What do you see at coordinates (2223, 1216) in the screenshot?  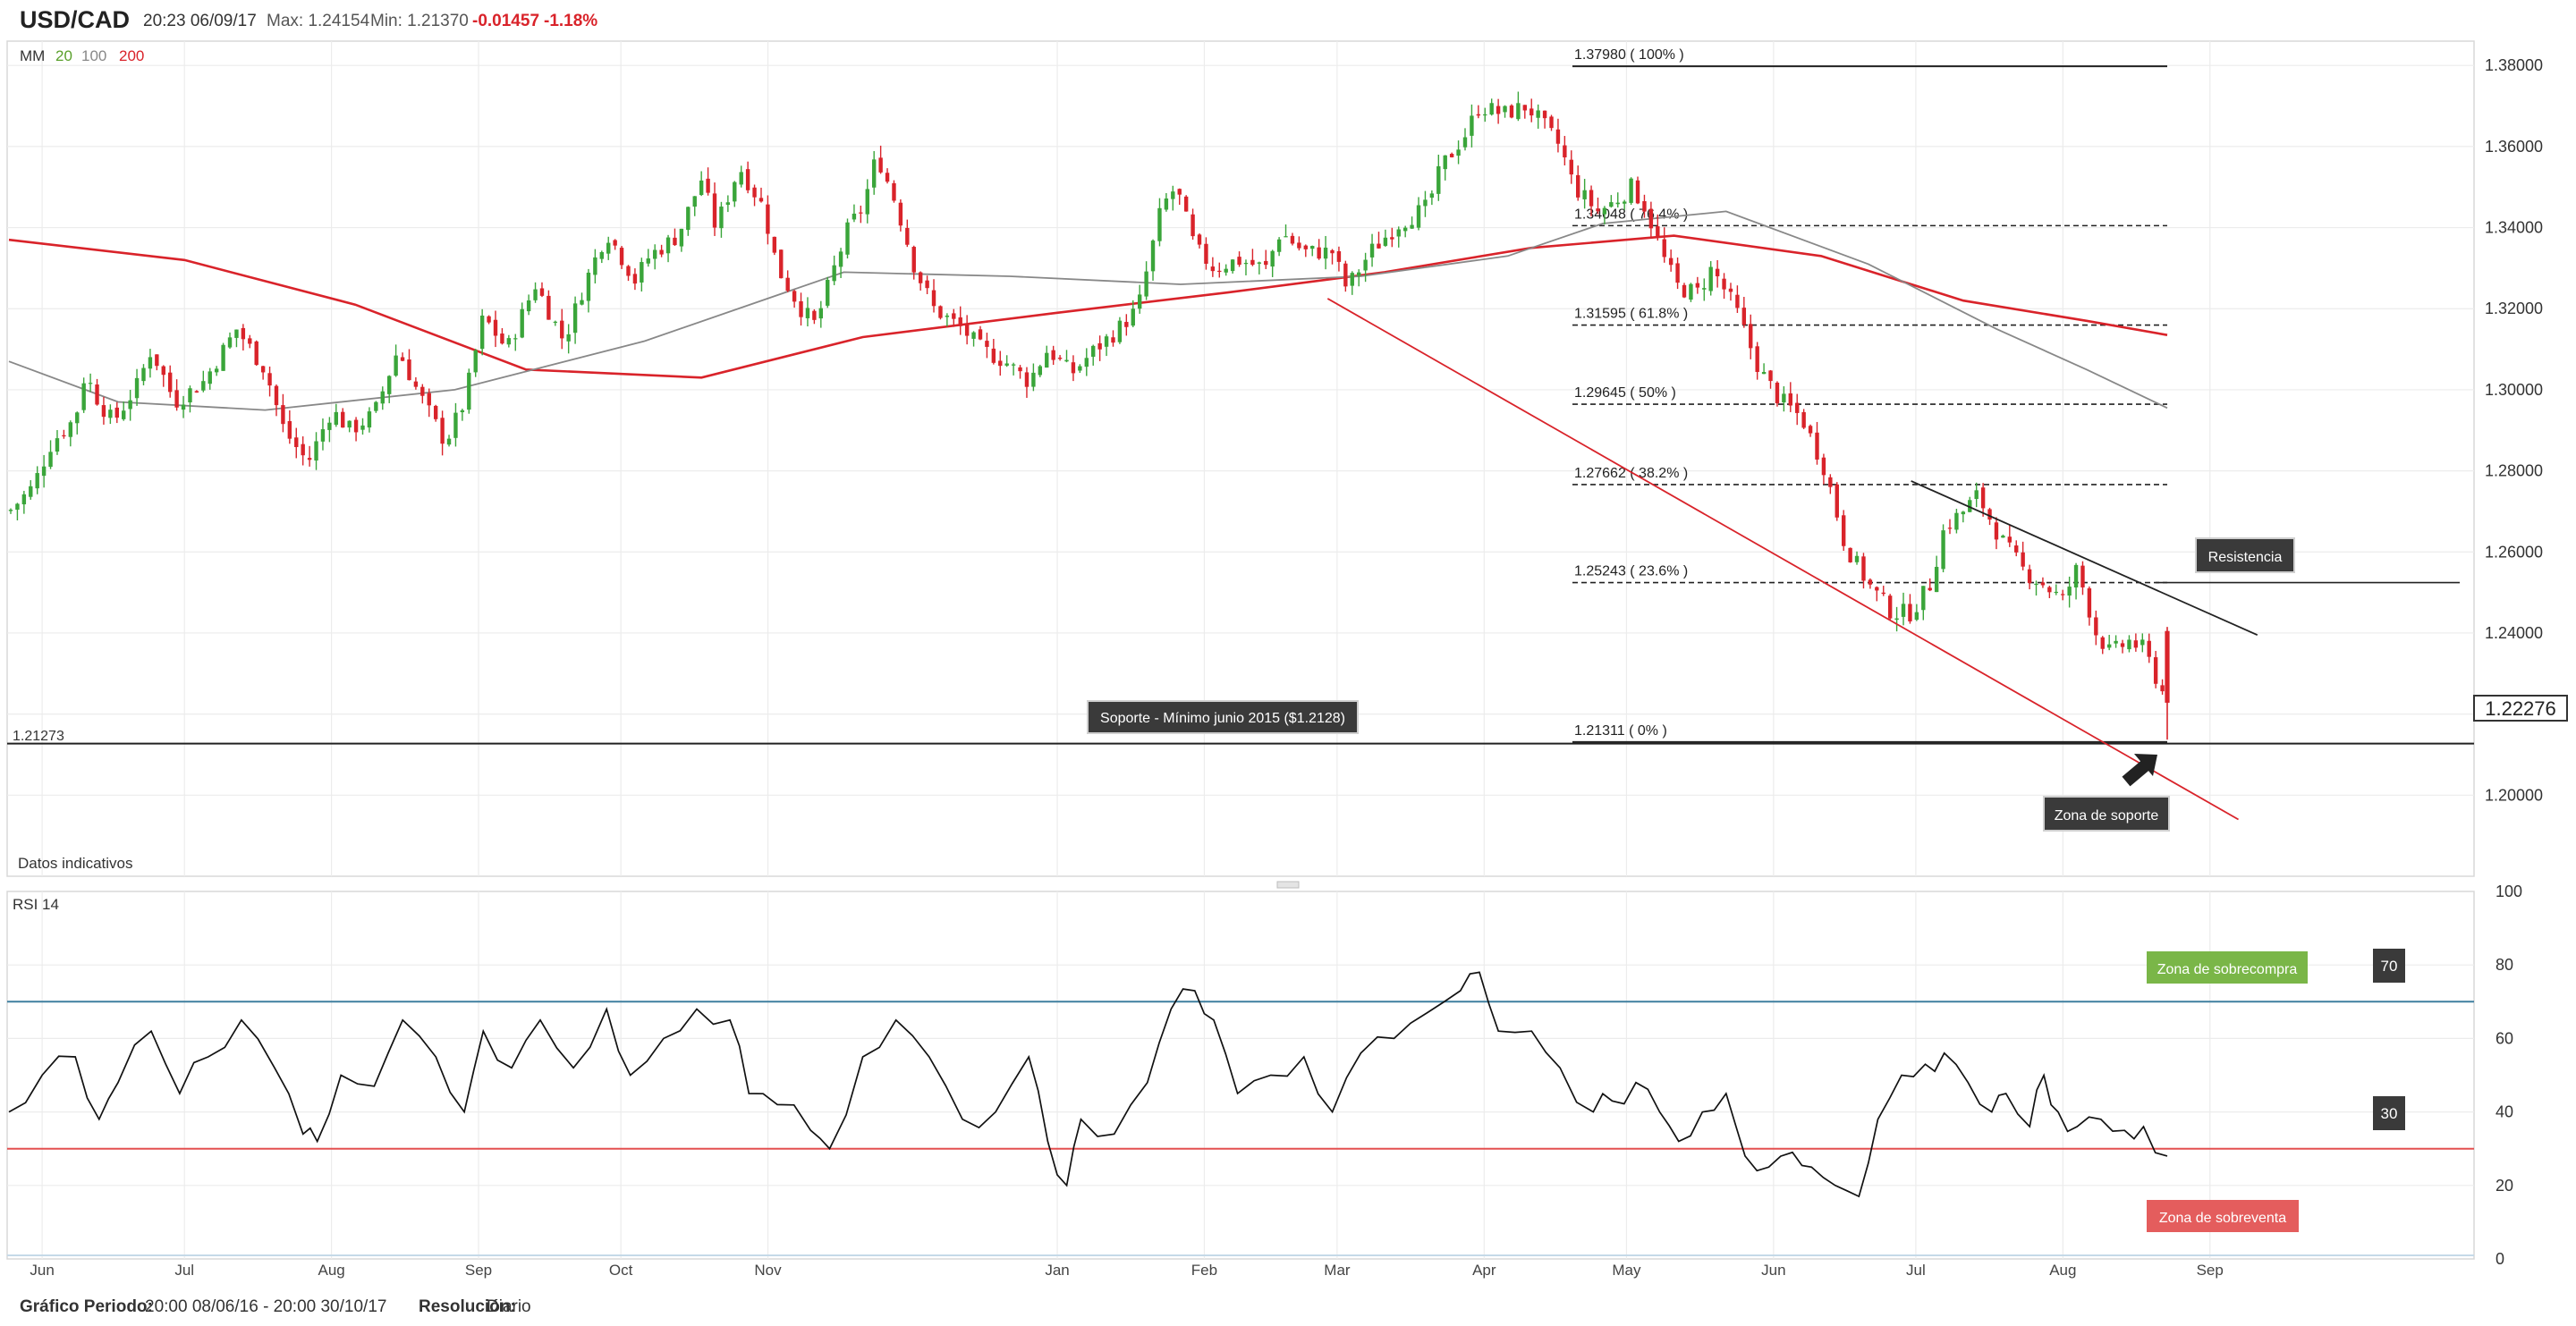 I see `oversold-zone-label: Zona de sobreventa` at bounding box center [2223, 1216].